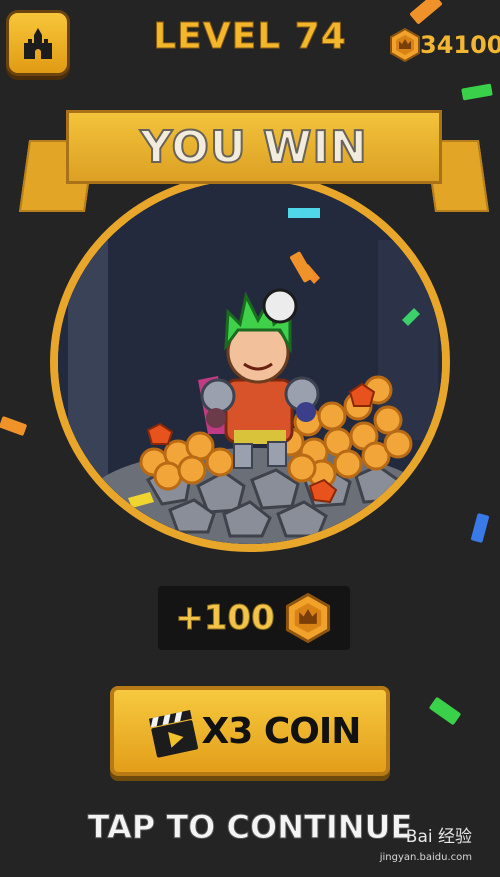 The image size is (500, 877). I want to click on reward-amount-box: +100, so click(254, 618).